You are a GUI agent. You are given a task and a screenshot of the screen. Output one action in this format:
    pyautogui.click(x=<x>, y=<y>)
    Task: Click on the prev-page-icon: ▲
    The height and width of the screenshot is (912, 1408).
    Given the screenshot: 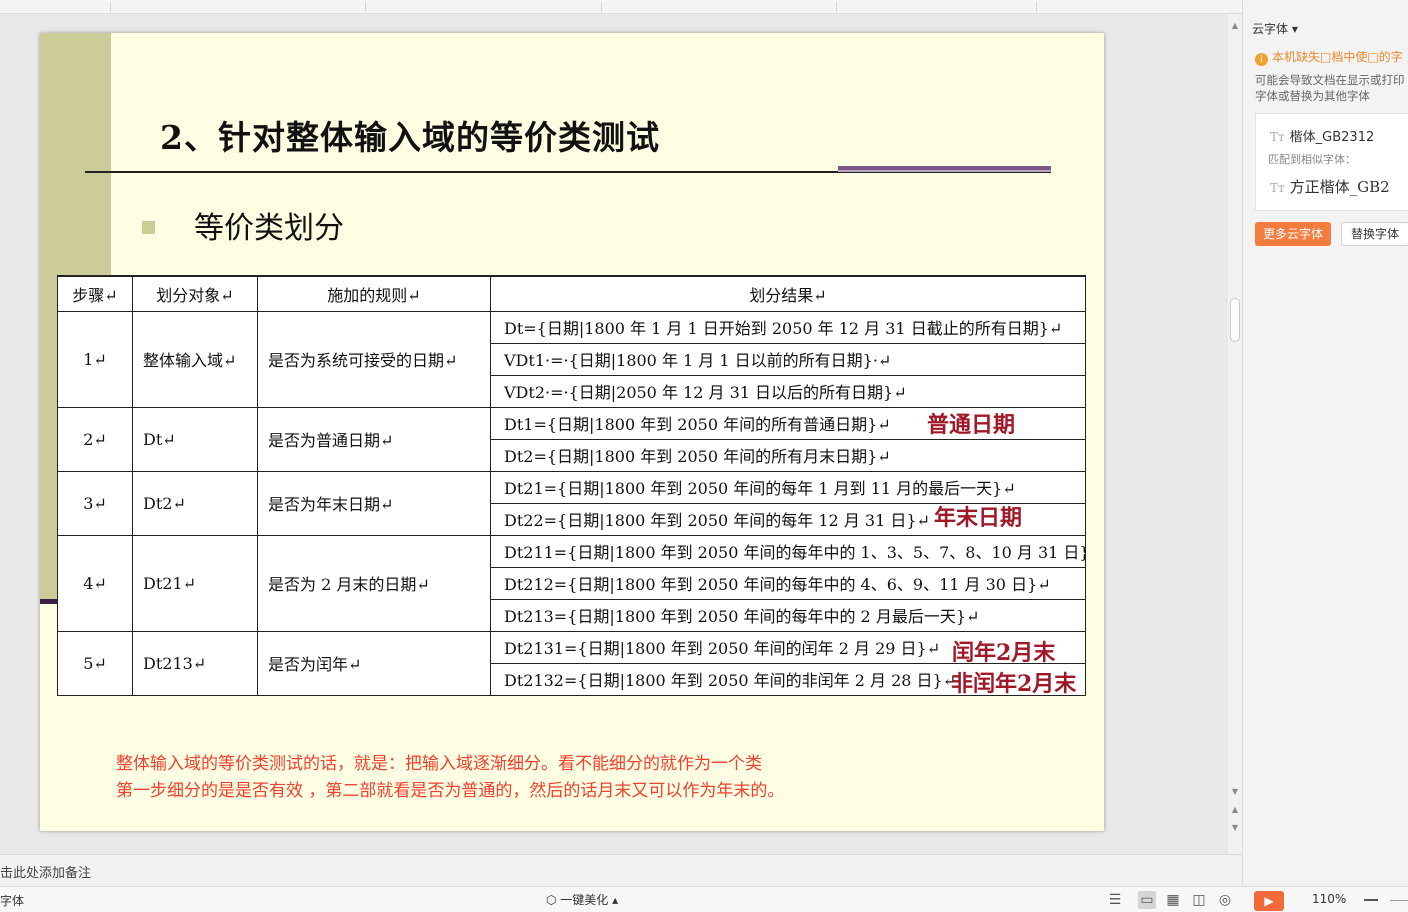 What is the action you would take?
    pyautogui.click(x=1235, y=810)
    